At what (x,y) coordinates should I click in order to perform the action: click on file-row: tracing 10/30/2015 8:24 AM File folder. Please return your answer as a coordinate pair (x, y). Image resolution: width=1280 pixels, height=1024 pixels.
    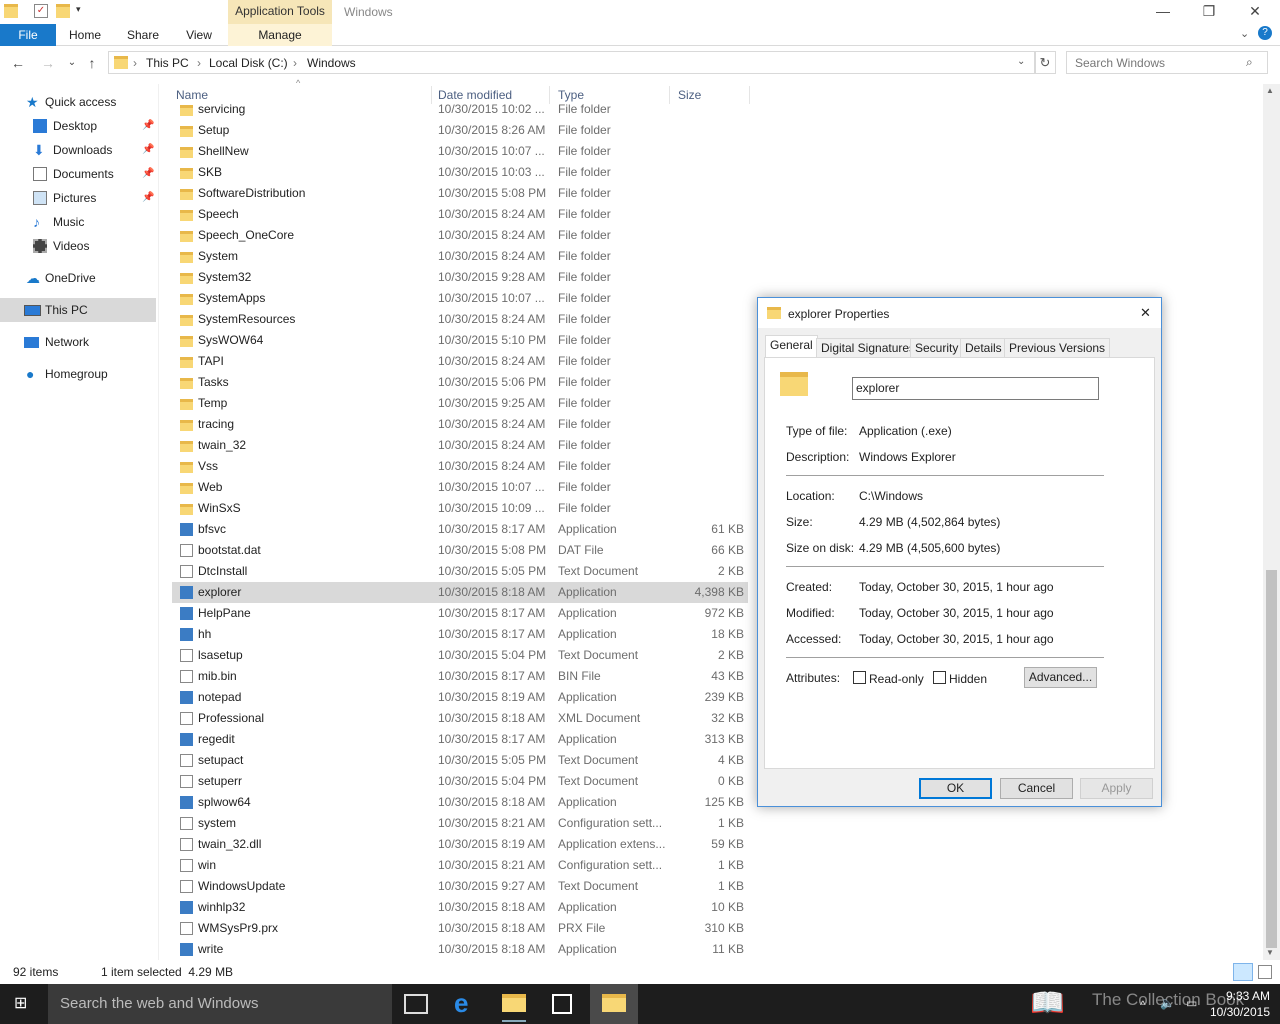
    Looking at the image, I should click on (460, 424).